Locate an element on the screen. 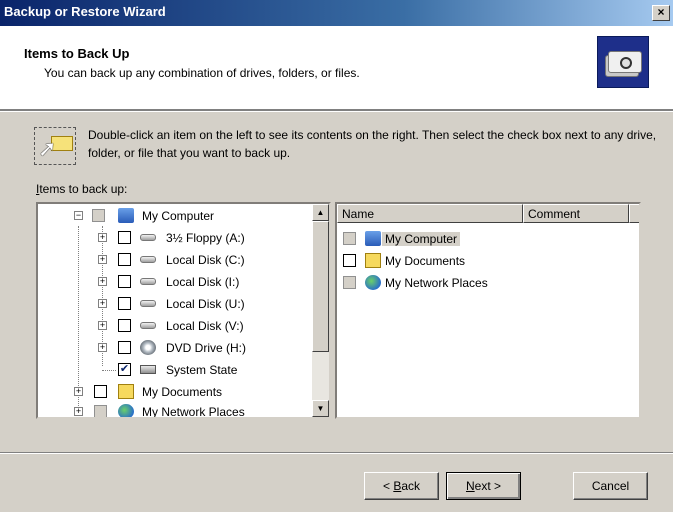 The image size is (673, 512). tree-item-dvd-drive: + DVD Drive (H:) is located at coordinates (176, 348).